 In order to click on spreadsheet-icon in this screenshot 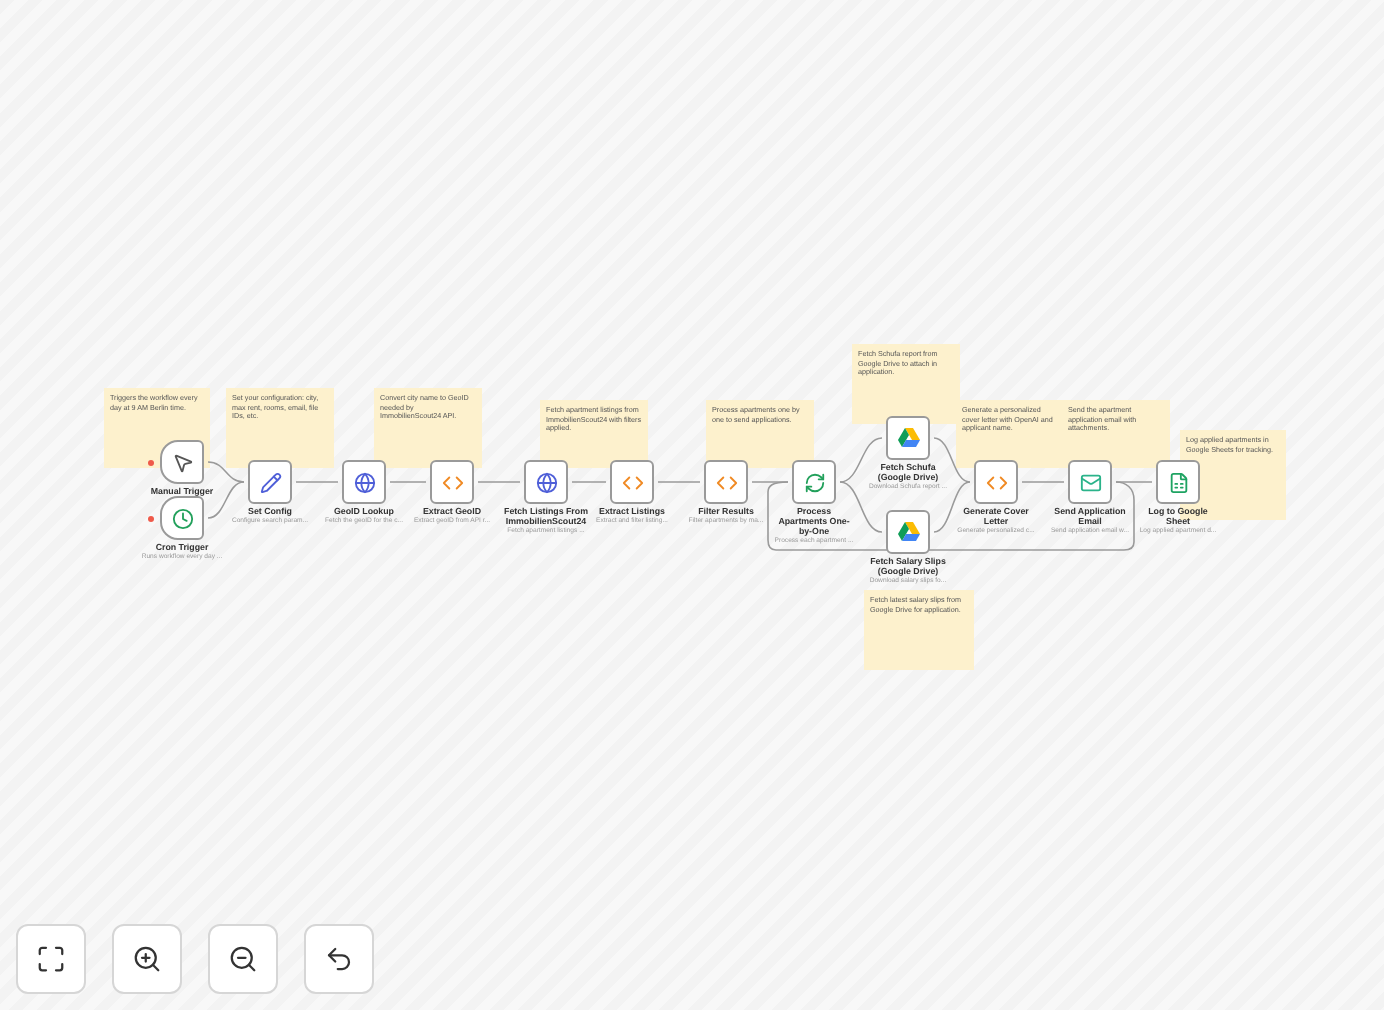, I will do `click(1178, 482)`.